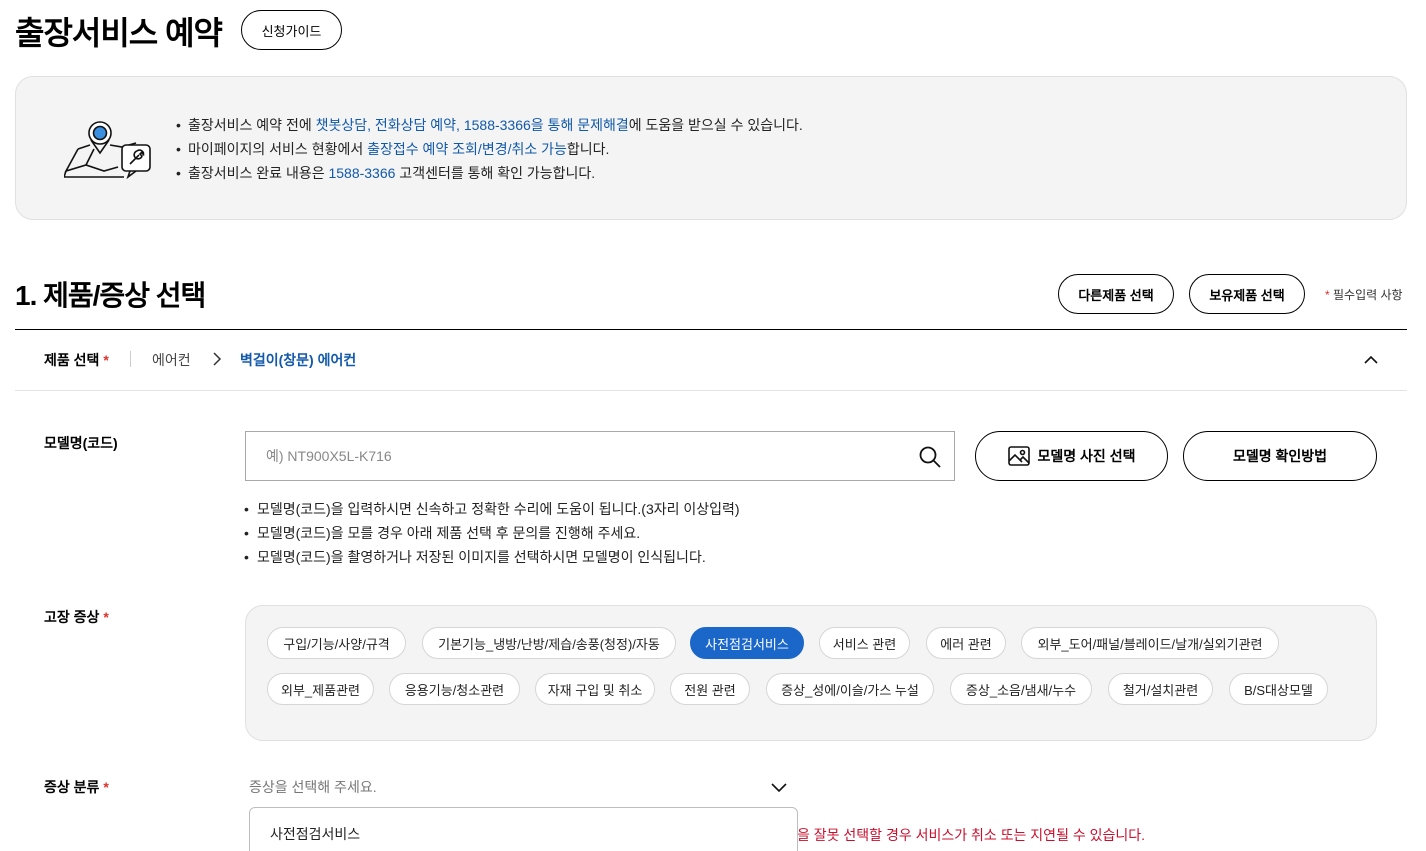 This screenshot has height=851, width=1426. What do you see at coordinates (1160, 689) in the screenshot?
I see `symptom-chip: 철거/설치관련` at bounding box center [1160, 689].